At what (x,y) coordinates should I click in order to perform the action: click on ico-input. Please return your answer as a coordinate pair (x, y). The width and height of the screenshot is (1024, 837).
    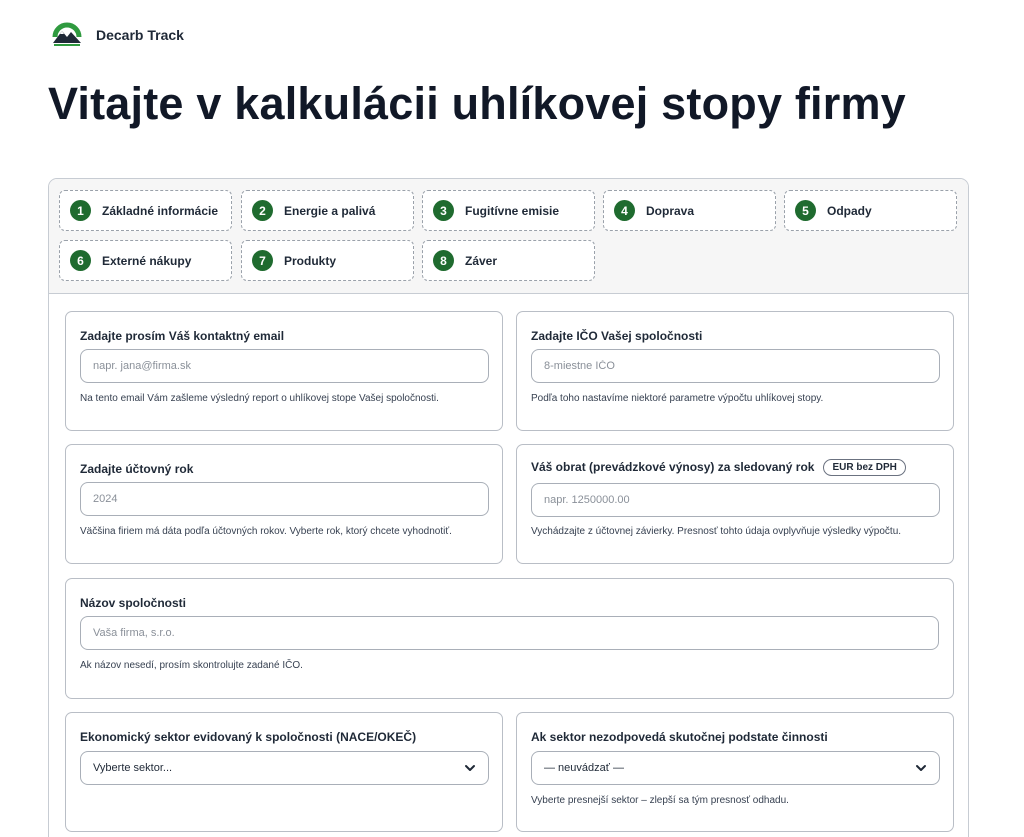
    Looking at the image, I should click on (735, 366).